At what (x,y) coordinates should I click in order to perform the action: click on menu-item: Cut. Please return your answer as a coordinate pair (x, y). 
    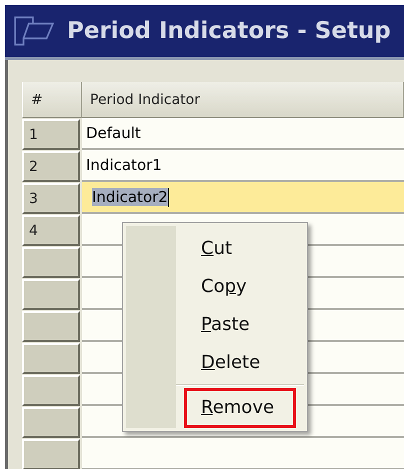
    Looking at the image, I should click on (240, 249).